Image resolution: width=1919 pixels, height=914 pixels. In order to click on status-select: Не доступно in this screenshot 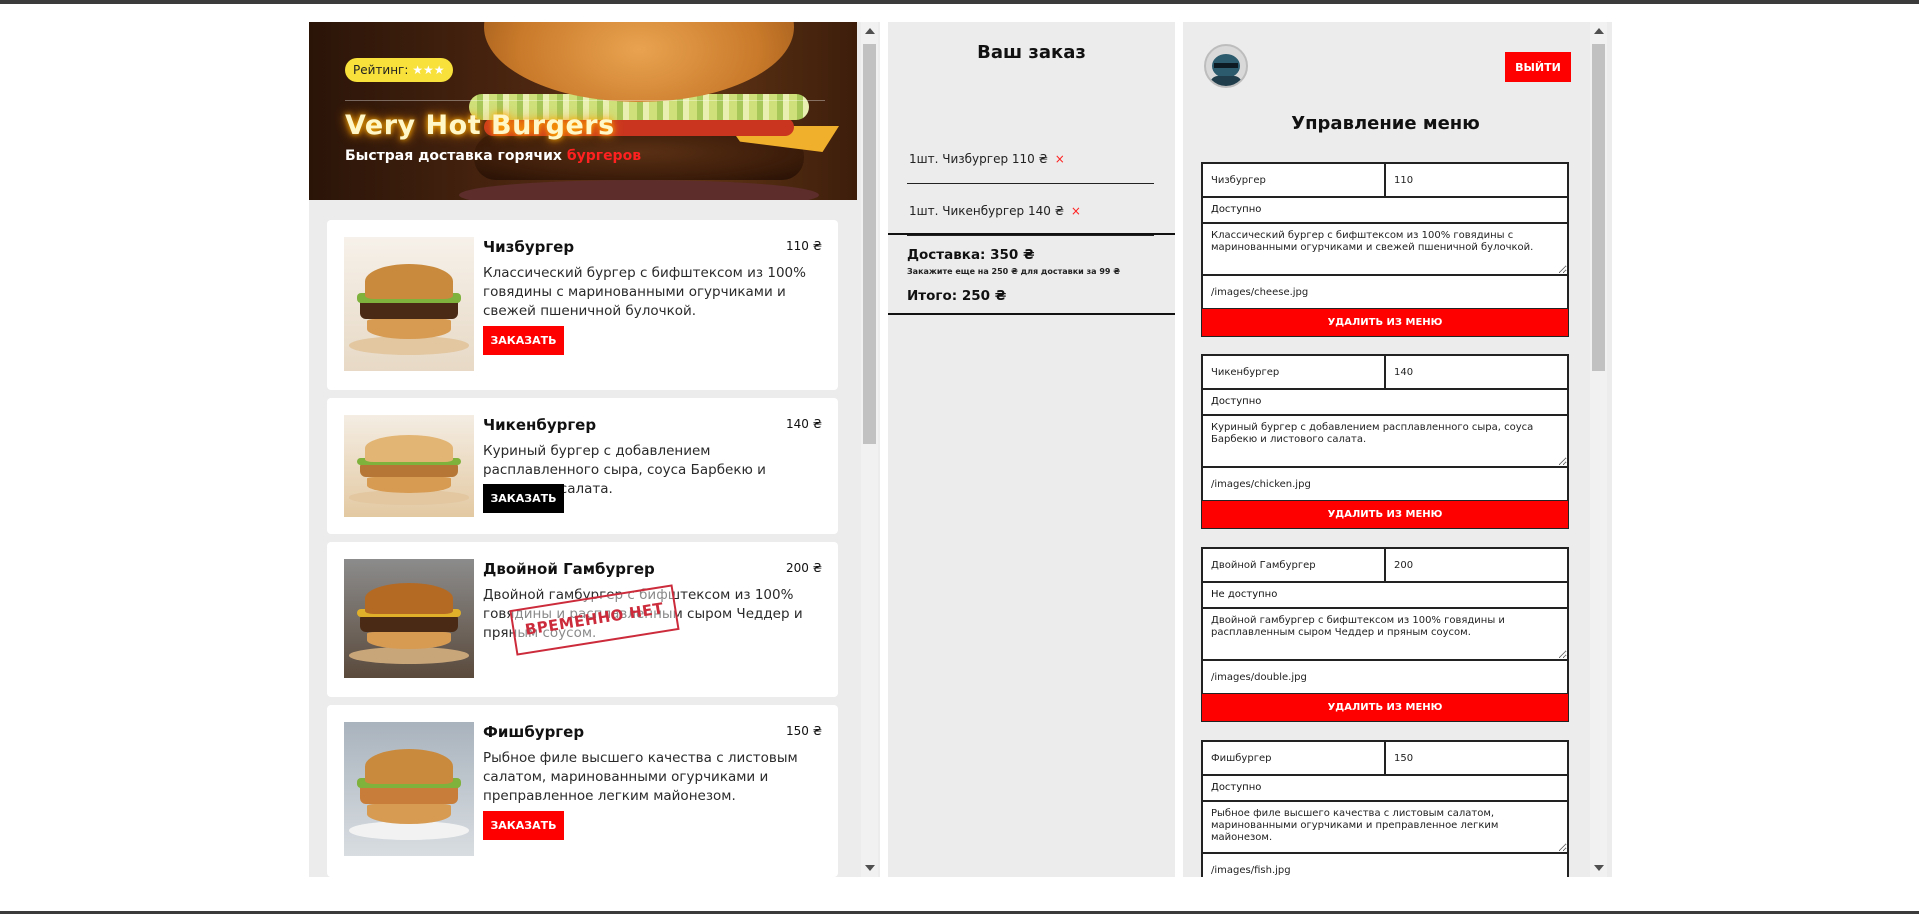, I will do `click(1385, 595)`.